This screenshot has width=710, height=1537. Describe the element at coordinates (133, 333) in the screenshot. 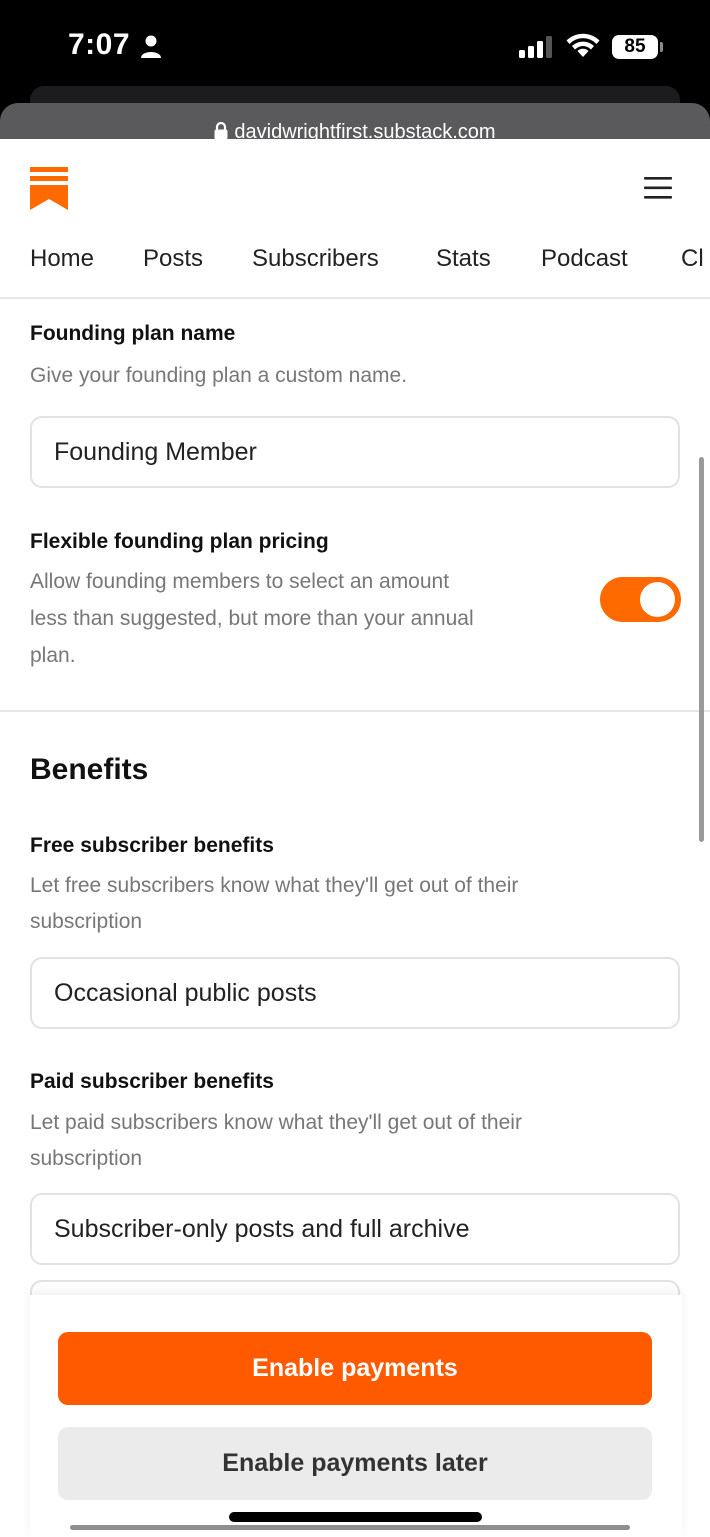

I see `founding-plan-name-label: Founding plan name` at that location.